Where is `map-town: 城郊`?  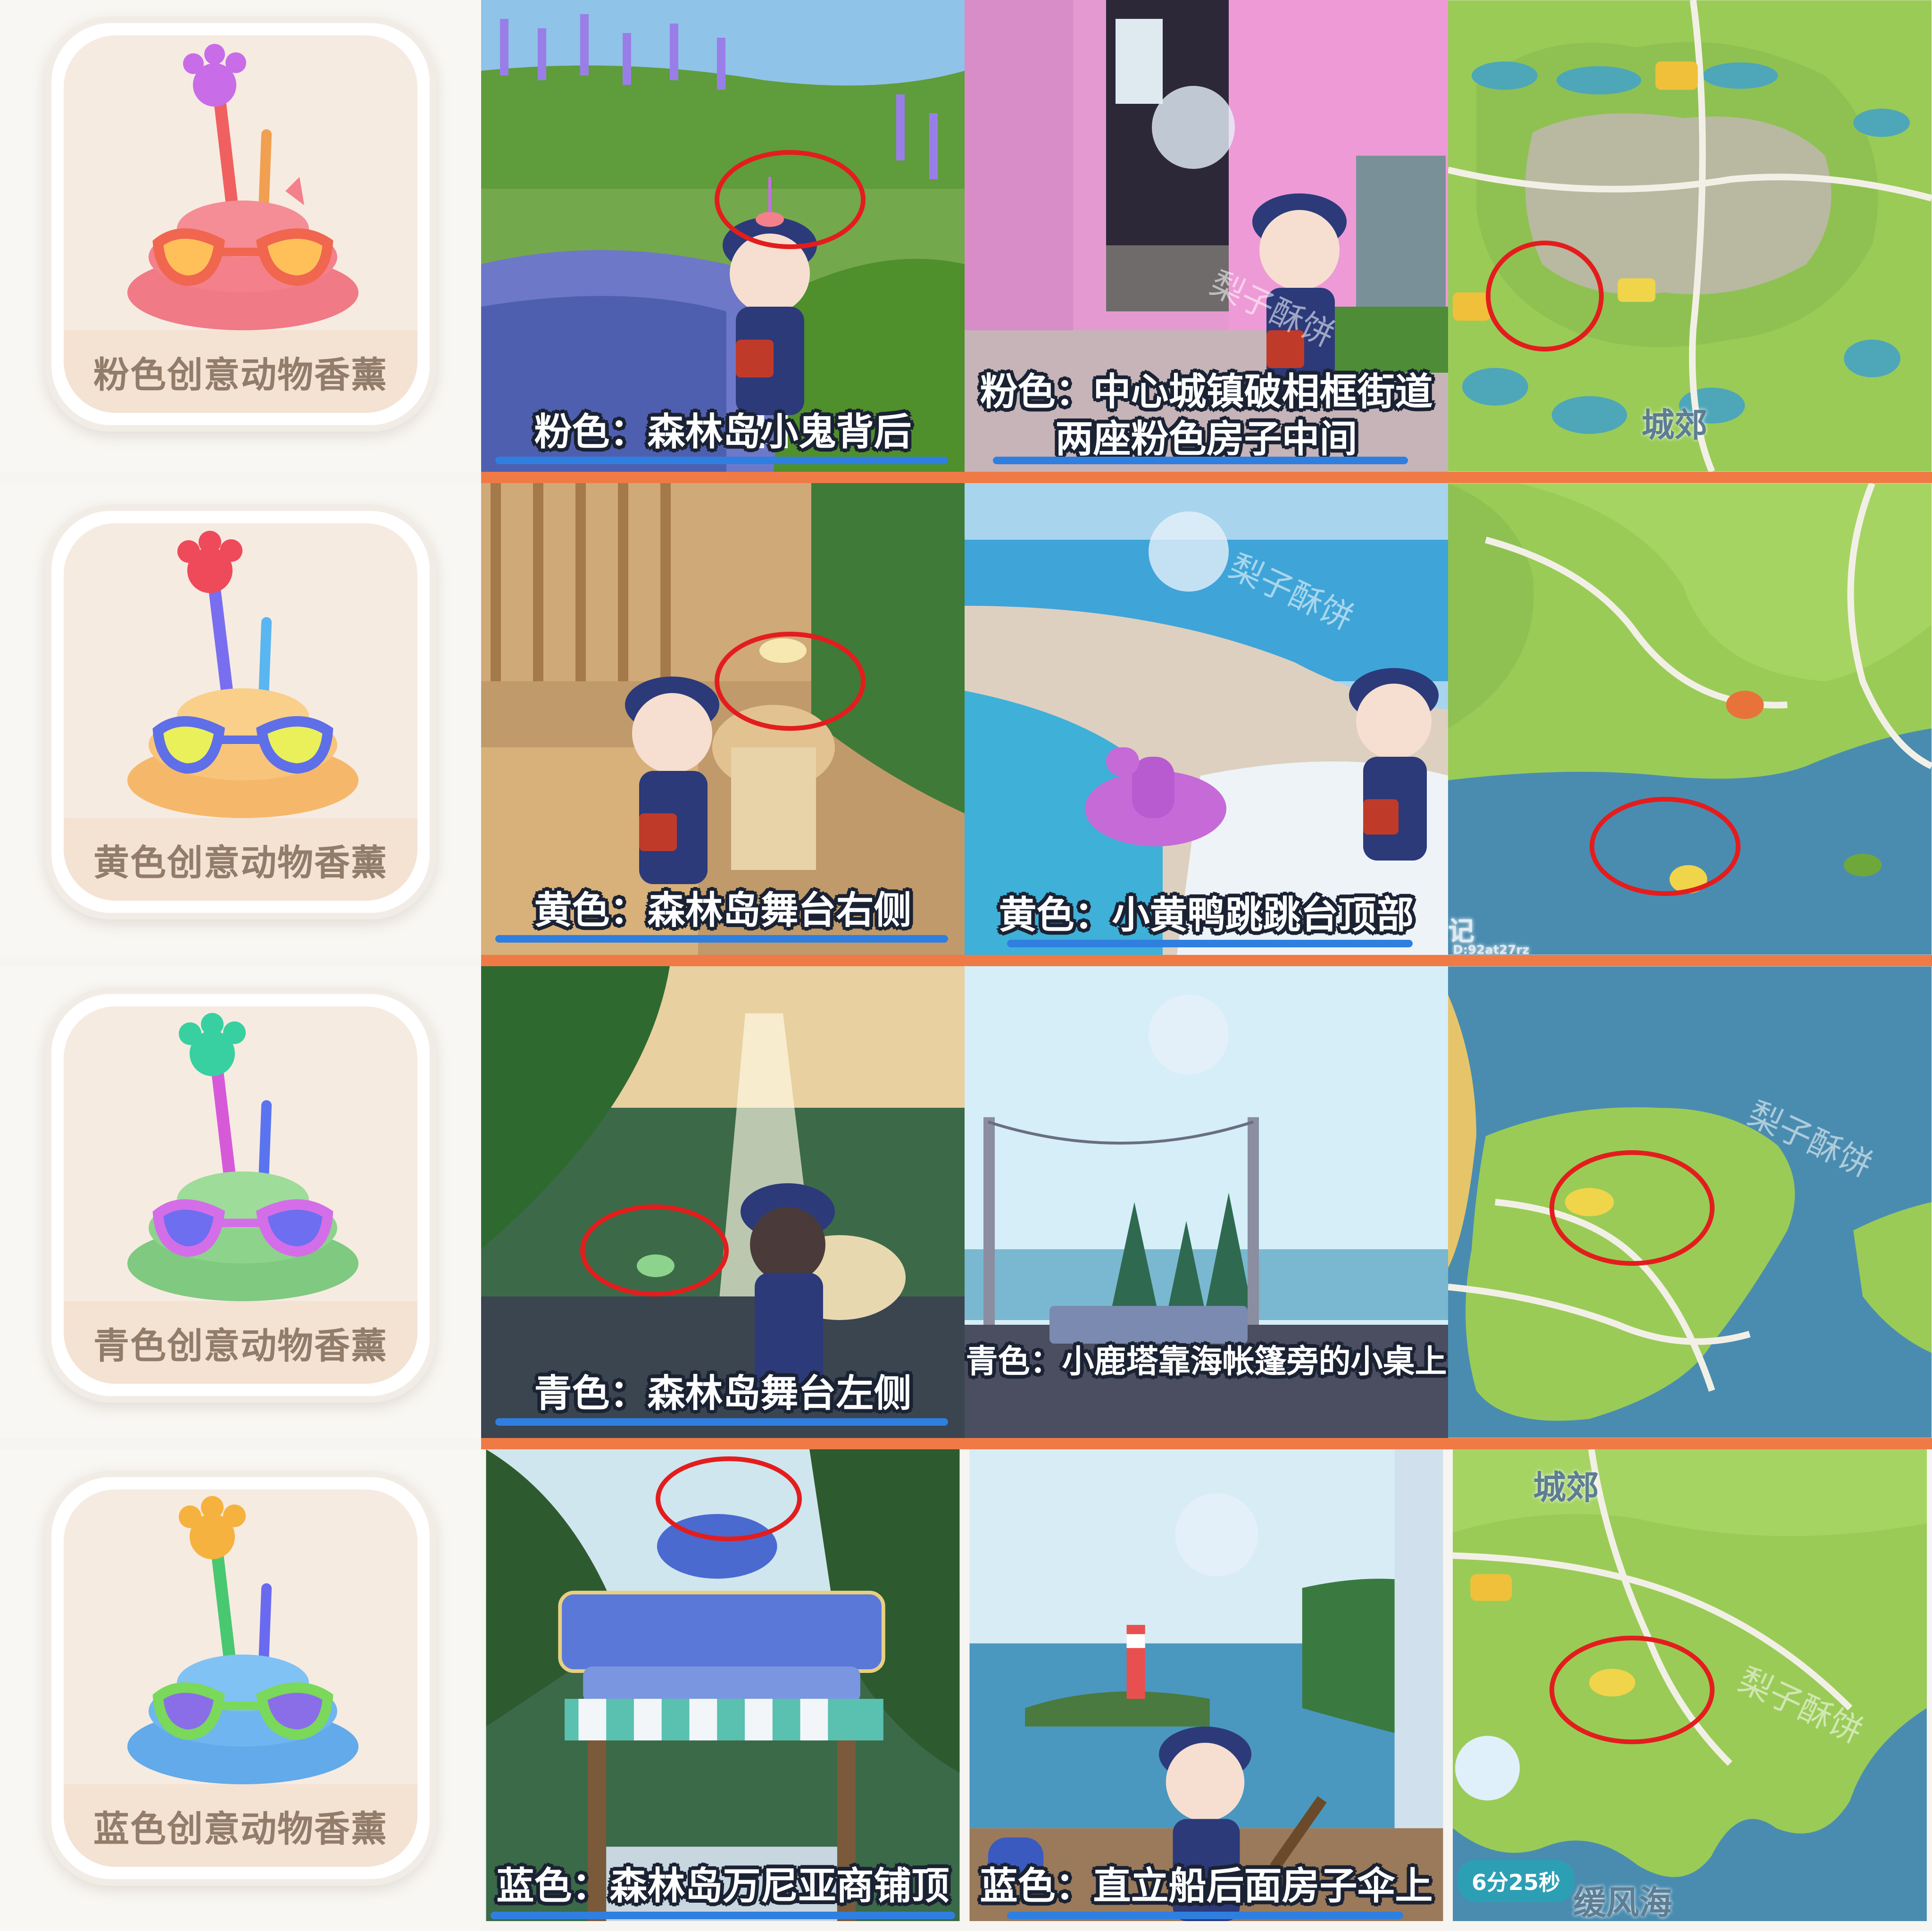
map-town: 城郊 is located at coordinates (1690, 236).